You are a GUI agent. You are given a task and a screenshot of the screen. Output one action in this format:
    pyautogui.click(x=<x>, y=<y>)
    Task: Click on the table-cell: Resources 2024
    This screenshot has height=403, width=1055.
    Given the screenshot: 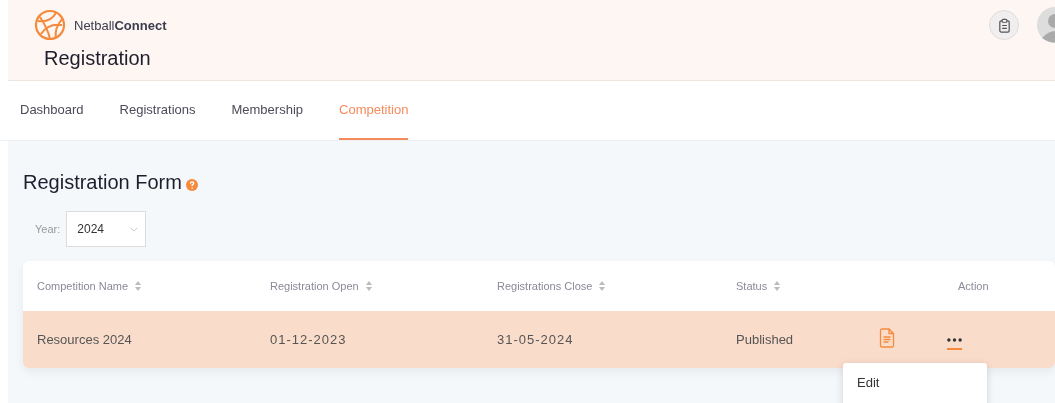 What is the action you would take?
    pyautogui.click(x=84, y=339)
    